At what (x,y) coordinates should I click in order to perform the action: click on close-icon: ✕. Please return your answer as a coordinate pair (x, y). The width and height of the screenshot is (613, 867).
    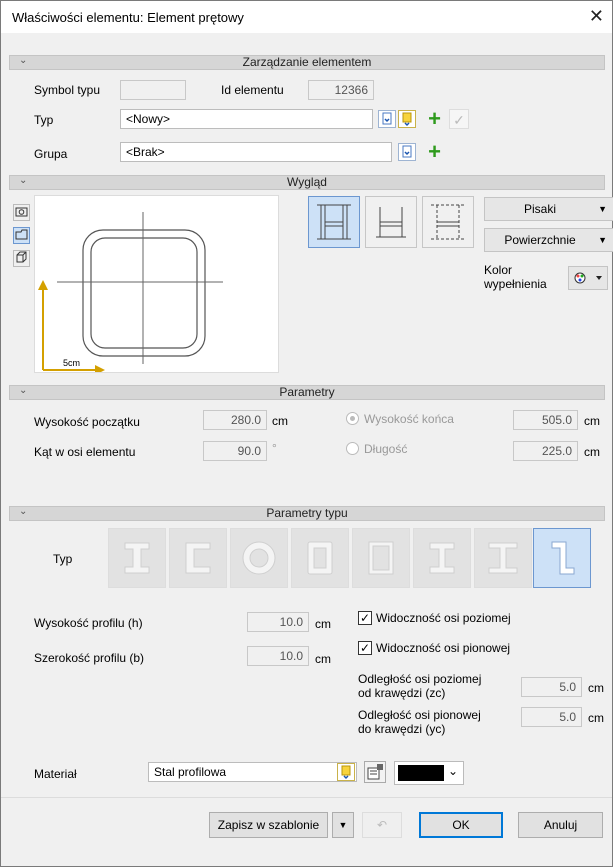
    Looking at the image, I should click on (596, 16).